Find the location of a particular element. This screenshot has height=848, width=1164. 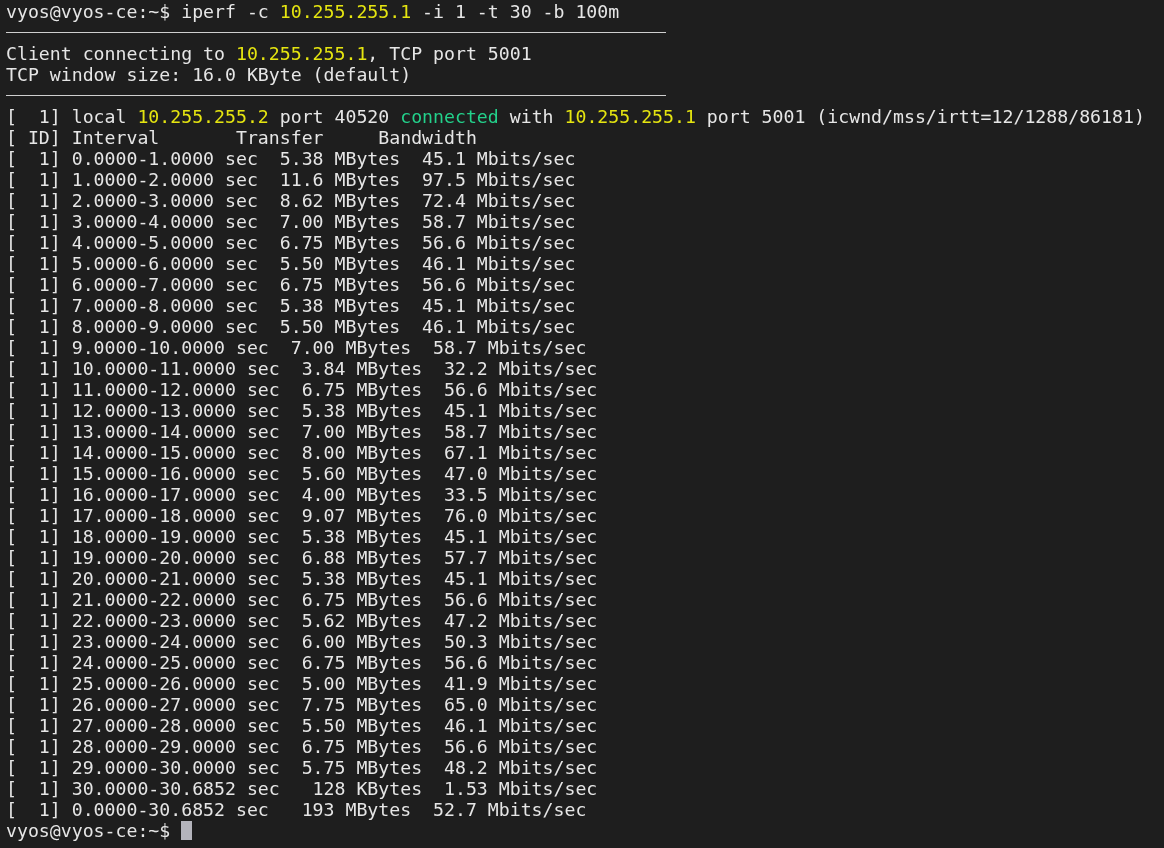

terminal-line: [ 1] 14.0000-15.0000 sec 8.00 MBytes 67.1 Mbits/sec is located at coordinates (302, 452).